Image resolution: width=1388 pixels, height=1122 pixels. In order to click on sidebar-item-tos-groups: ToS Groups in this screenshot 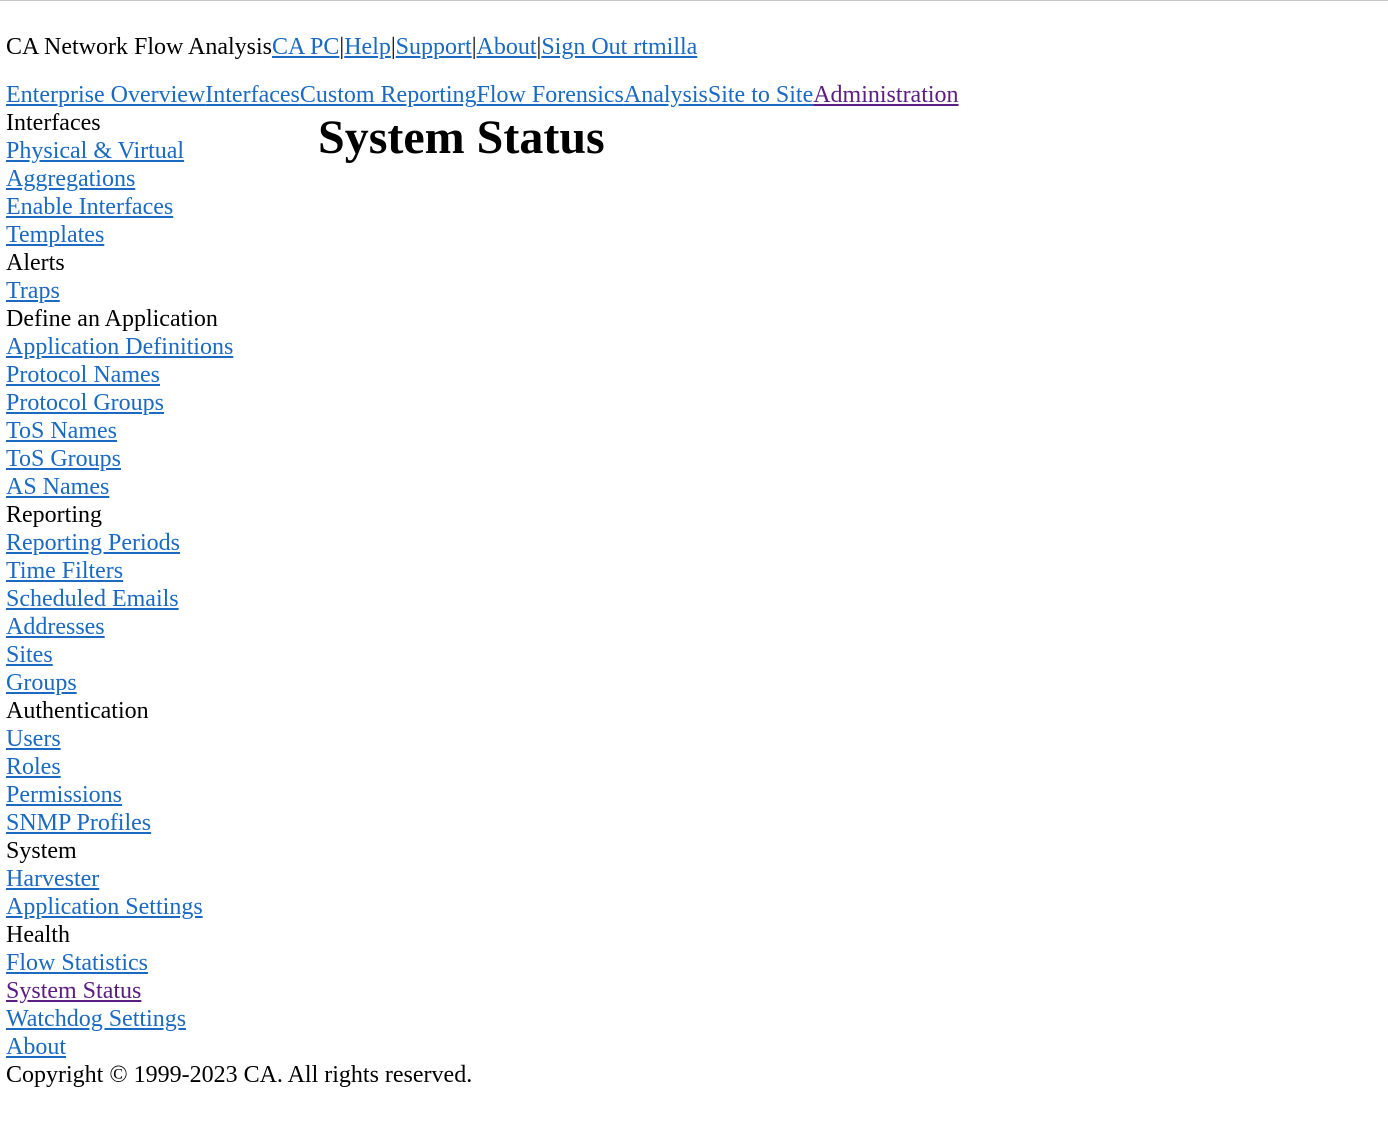, I will do `click(63, 459)`.